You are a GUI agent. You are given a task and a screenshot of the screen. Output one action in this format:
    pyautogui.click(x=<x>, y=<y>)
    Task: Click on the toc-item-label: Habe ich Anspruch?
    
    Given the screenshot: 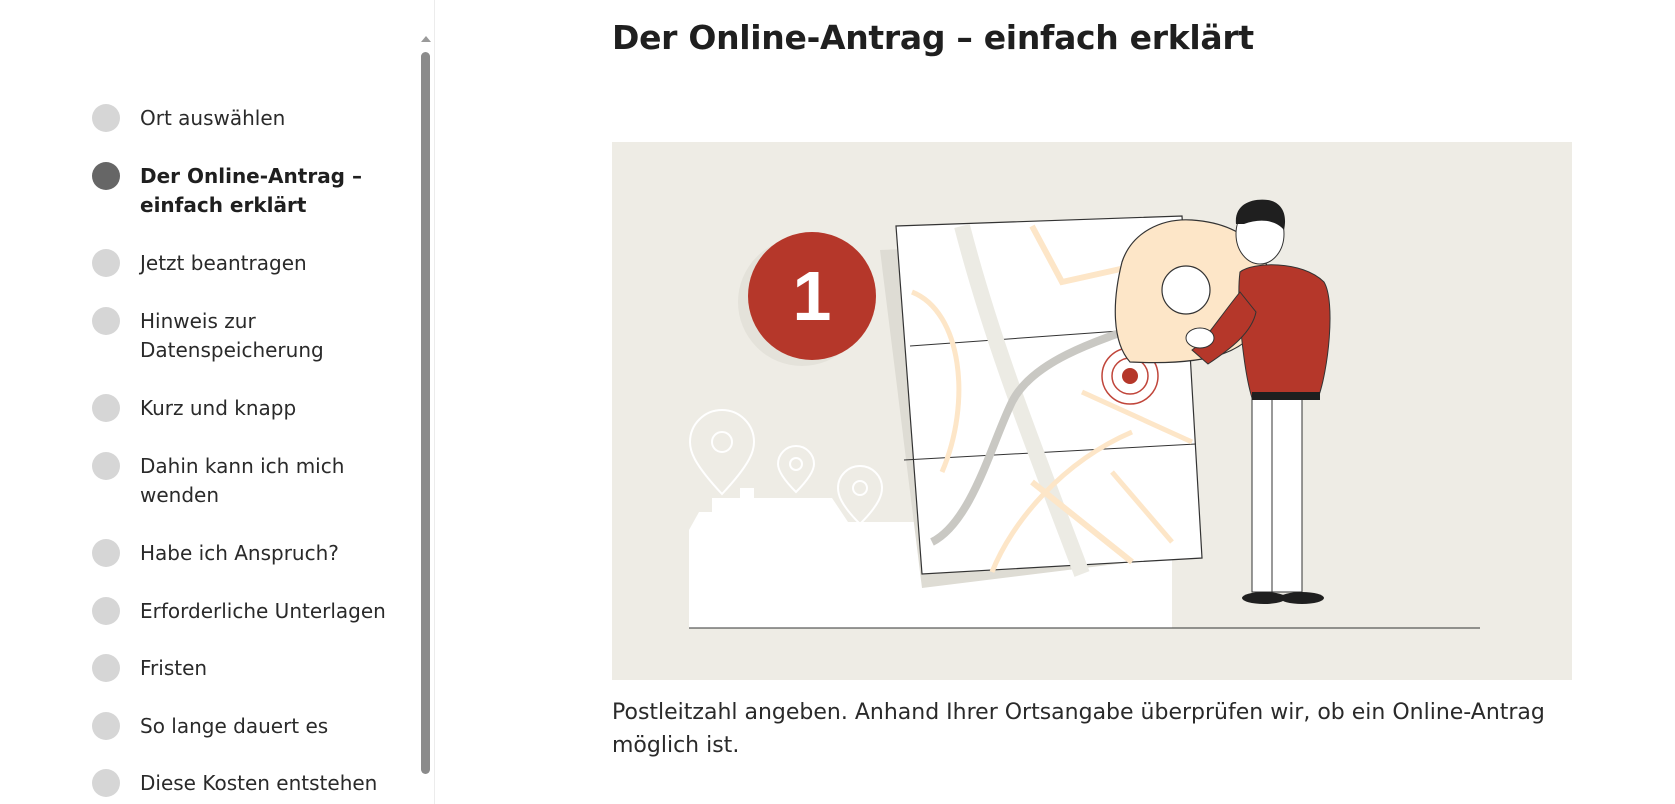 What is the action you would take?
    pyautogui.click(x=239, y=553)
    